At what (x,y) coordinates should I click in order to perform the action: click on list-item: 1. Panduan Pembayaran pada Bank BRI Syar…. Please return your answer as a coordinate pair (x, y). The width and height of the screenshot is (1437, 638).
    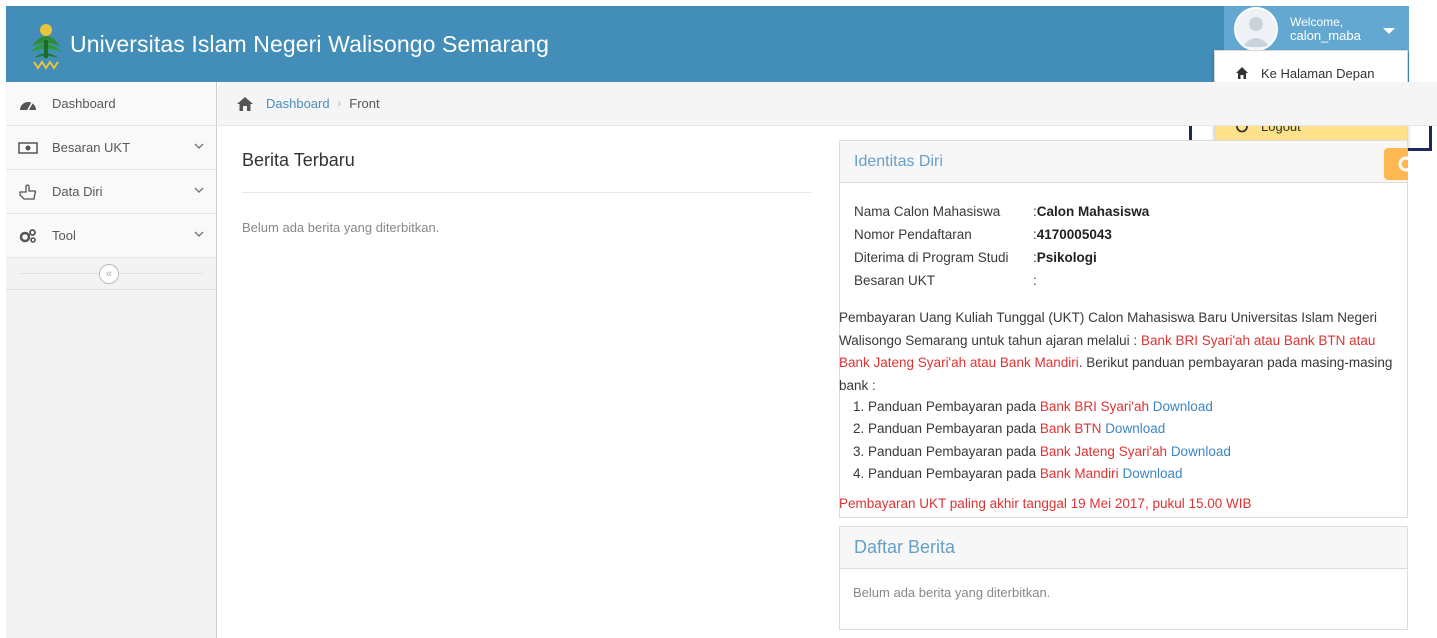
    Looking at the image, I should click on (1042, 407).